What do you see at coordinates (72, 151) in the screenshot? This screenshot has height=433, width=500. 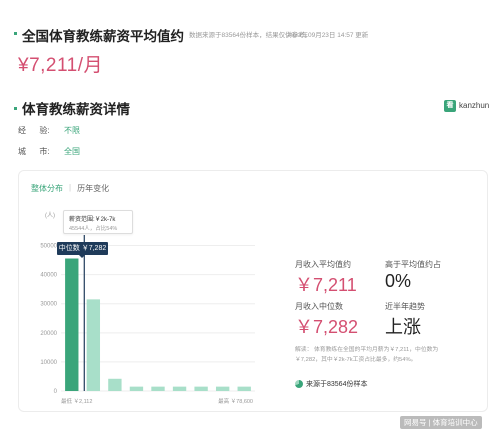 I see `city-filter: 全国` at bounding box center [72, 151].